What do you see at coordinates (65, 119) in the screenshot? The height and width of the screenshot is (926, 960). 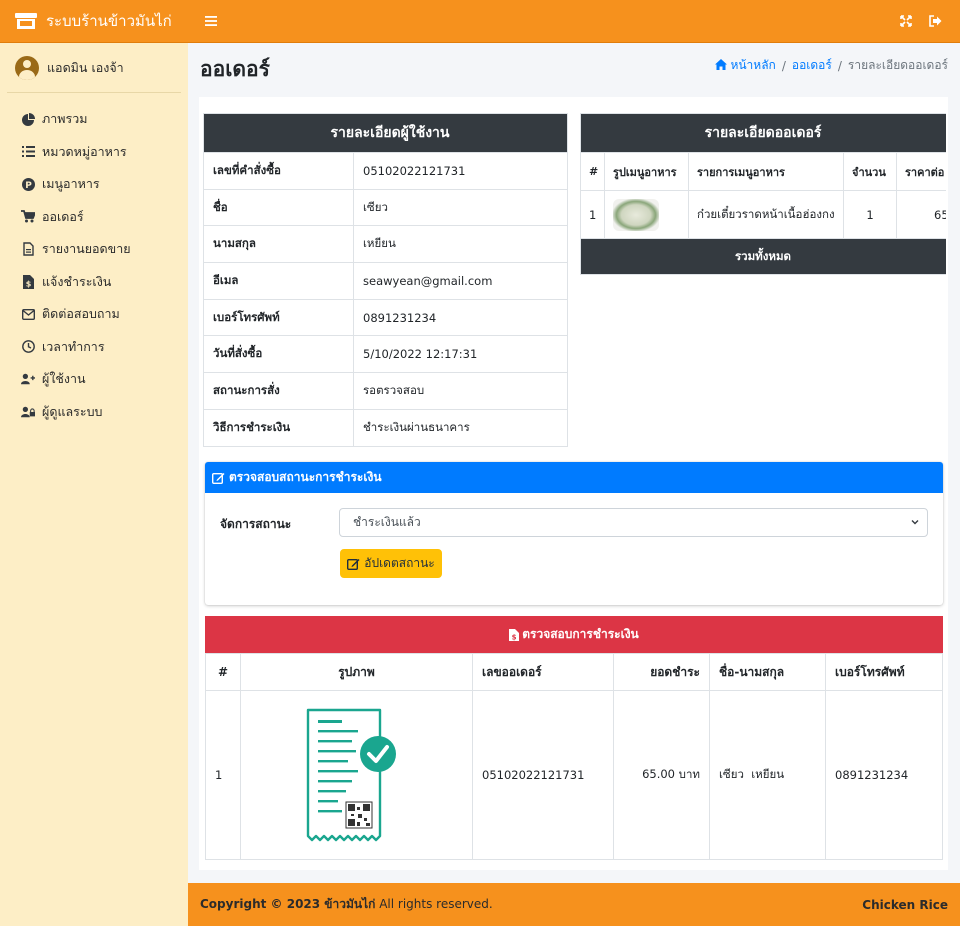 I see `sidebar-item-label: ภาพรวม` at bounding box center [65, 119].